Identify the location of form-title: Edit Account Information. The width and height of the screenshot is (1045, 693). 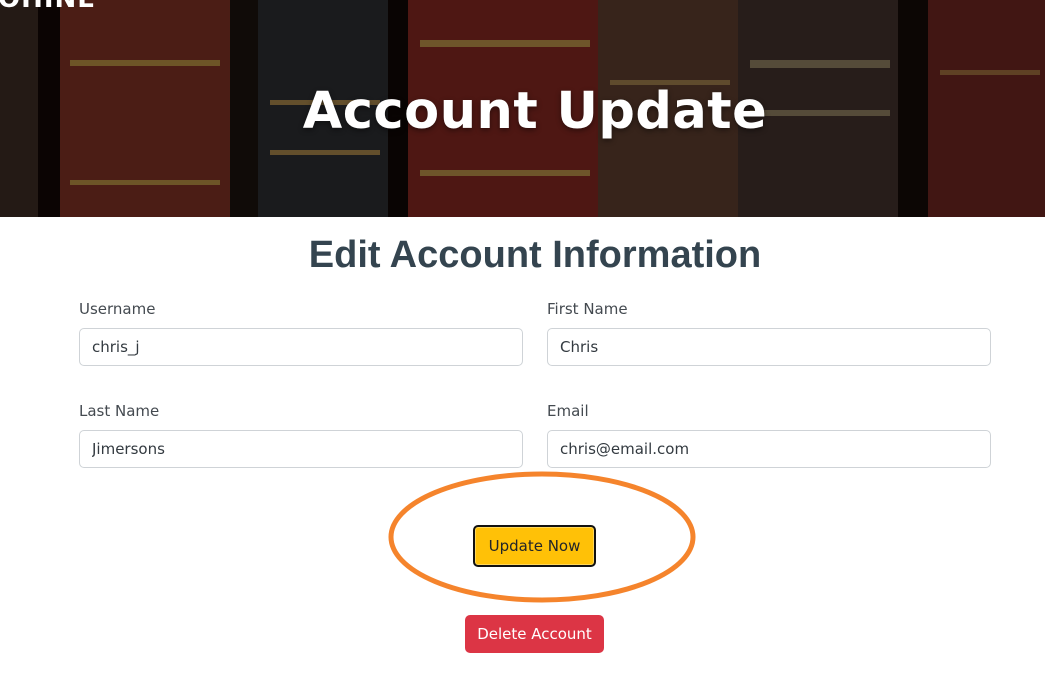
(535, 255).